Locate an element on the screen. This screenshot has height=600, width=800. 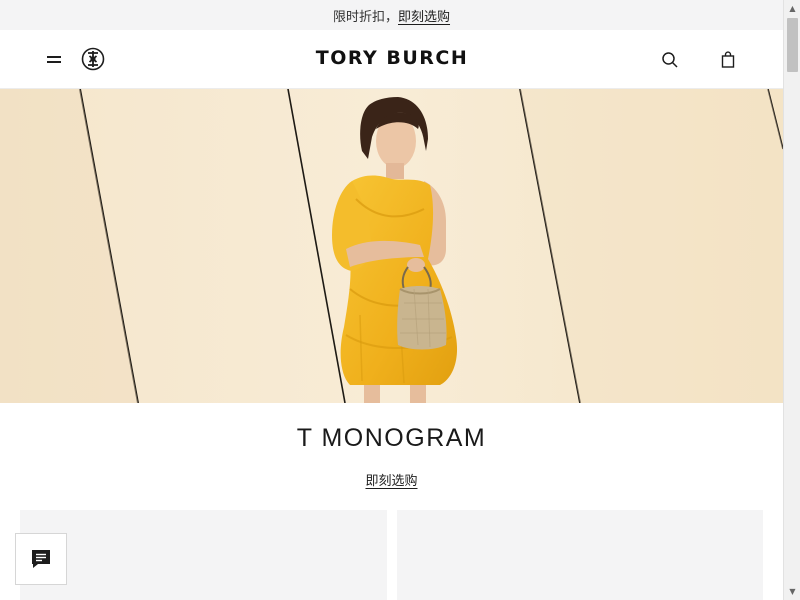
brand-wordmark: TORY BURCH is located at coordinates (392, 58).